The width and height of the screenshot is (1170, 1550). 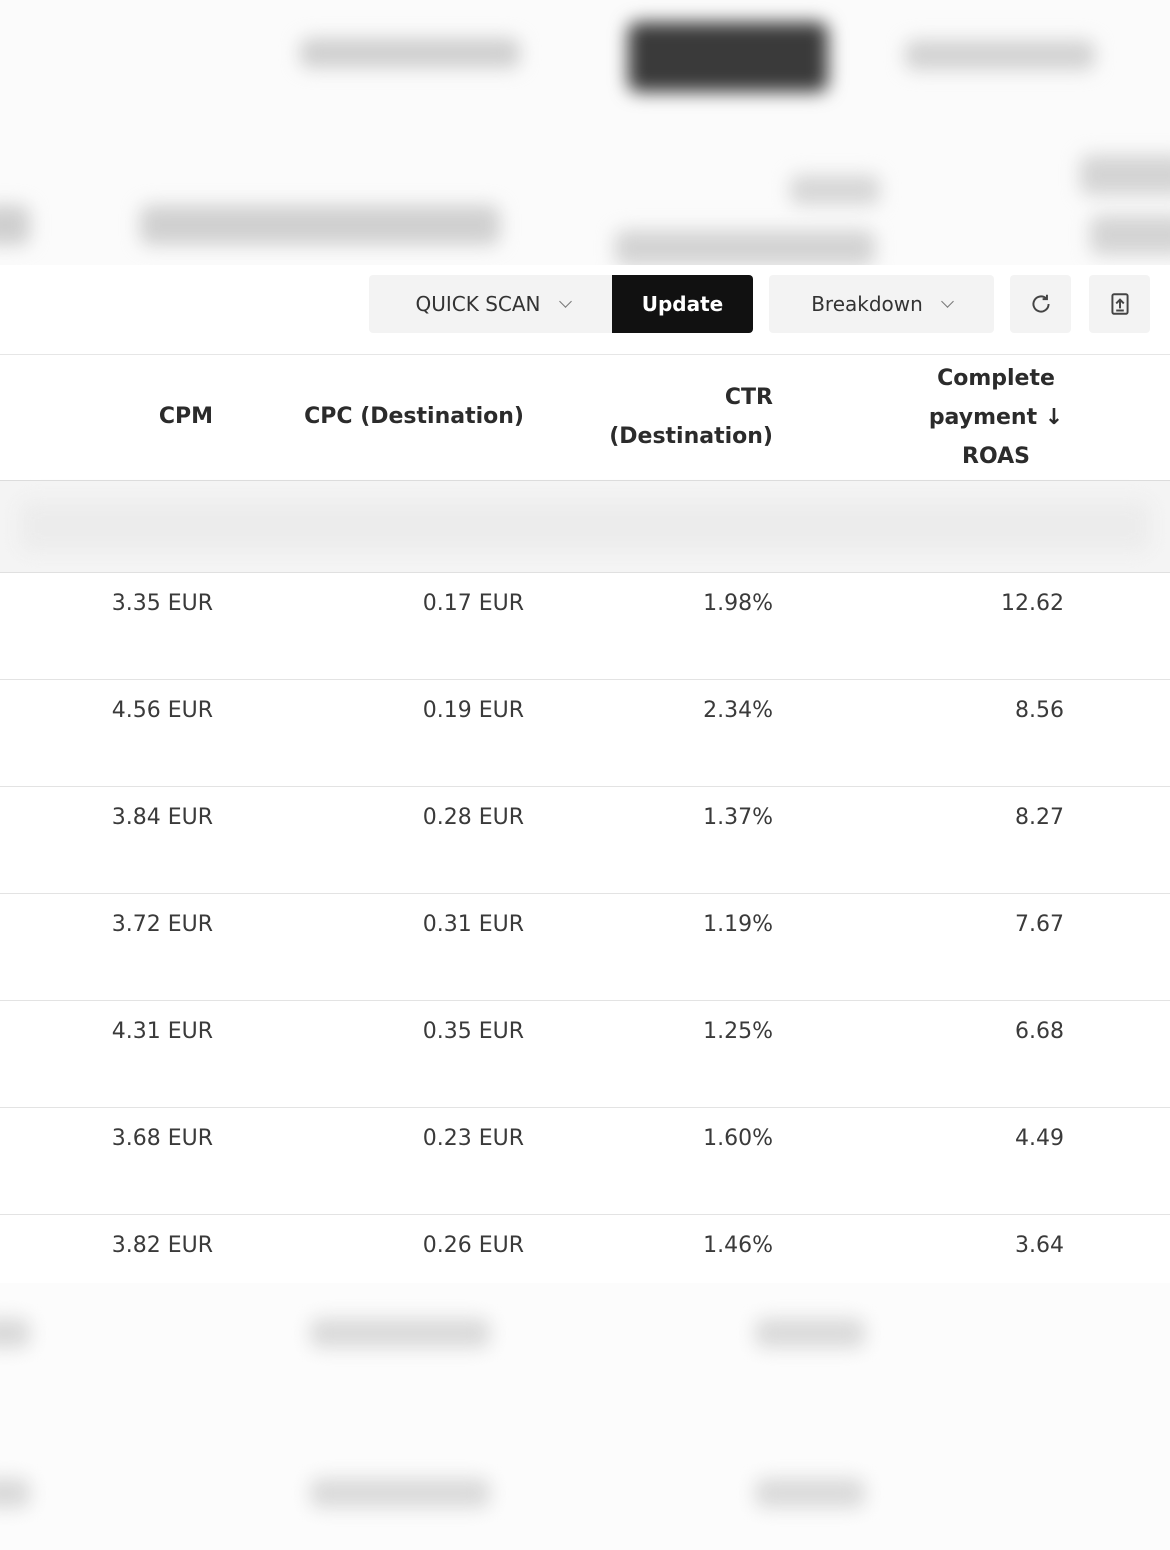 I want to click on breakdown-dropdown: Breakdown, so click(x=881, y=304).